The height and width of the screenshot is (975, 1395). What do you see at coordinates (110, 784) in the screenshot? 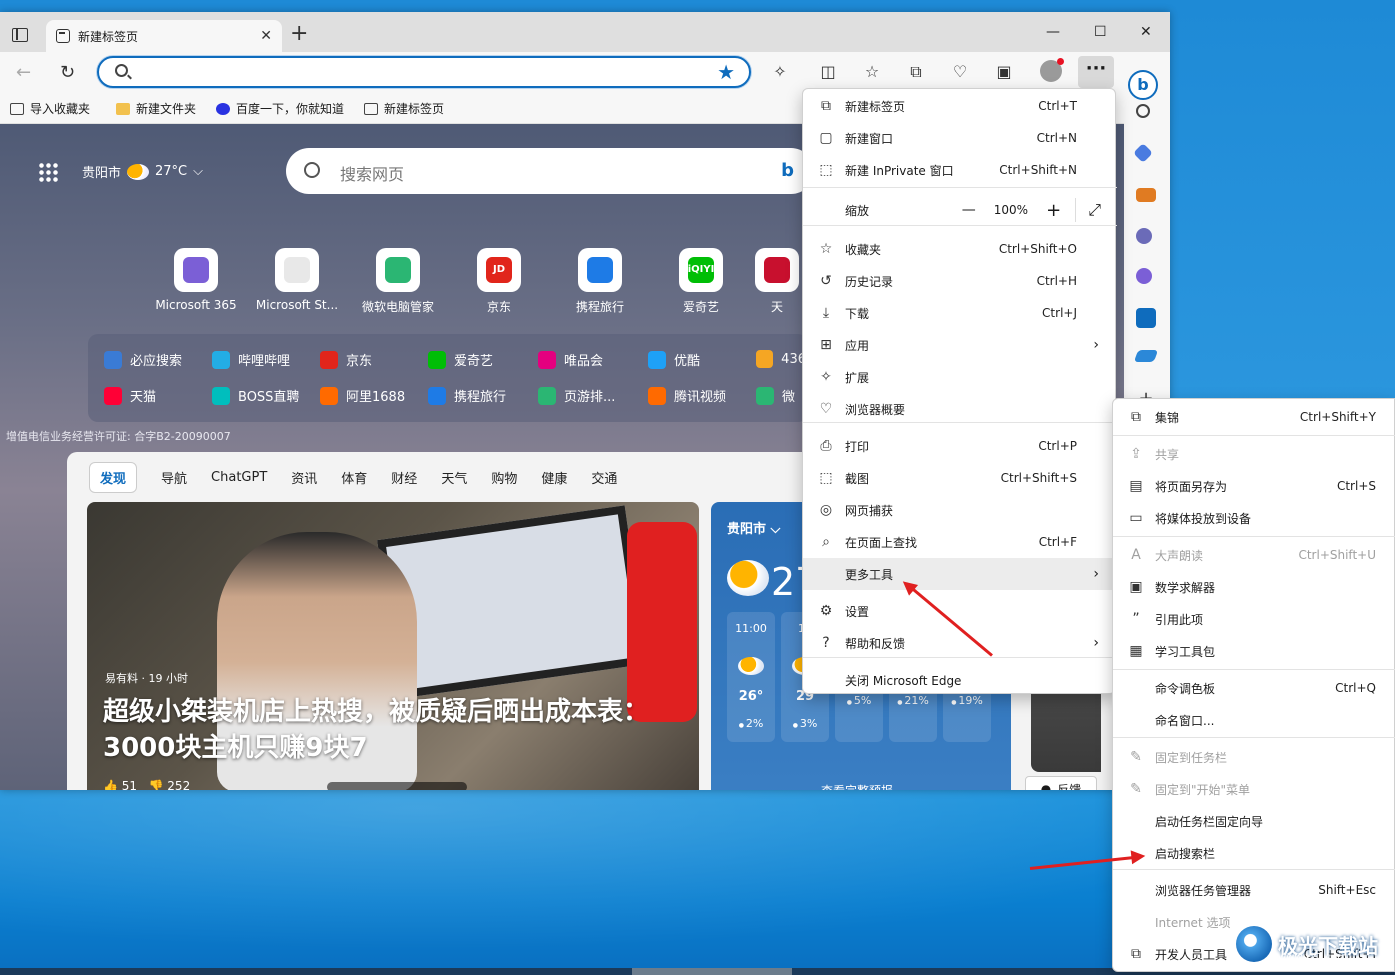
I see `like-icon: 👍` at bounding box center [110, 784].